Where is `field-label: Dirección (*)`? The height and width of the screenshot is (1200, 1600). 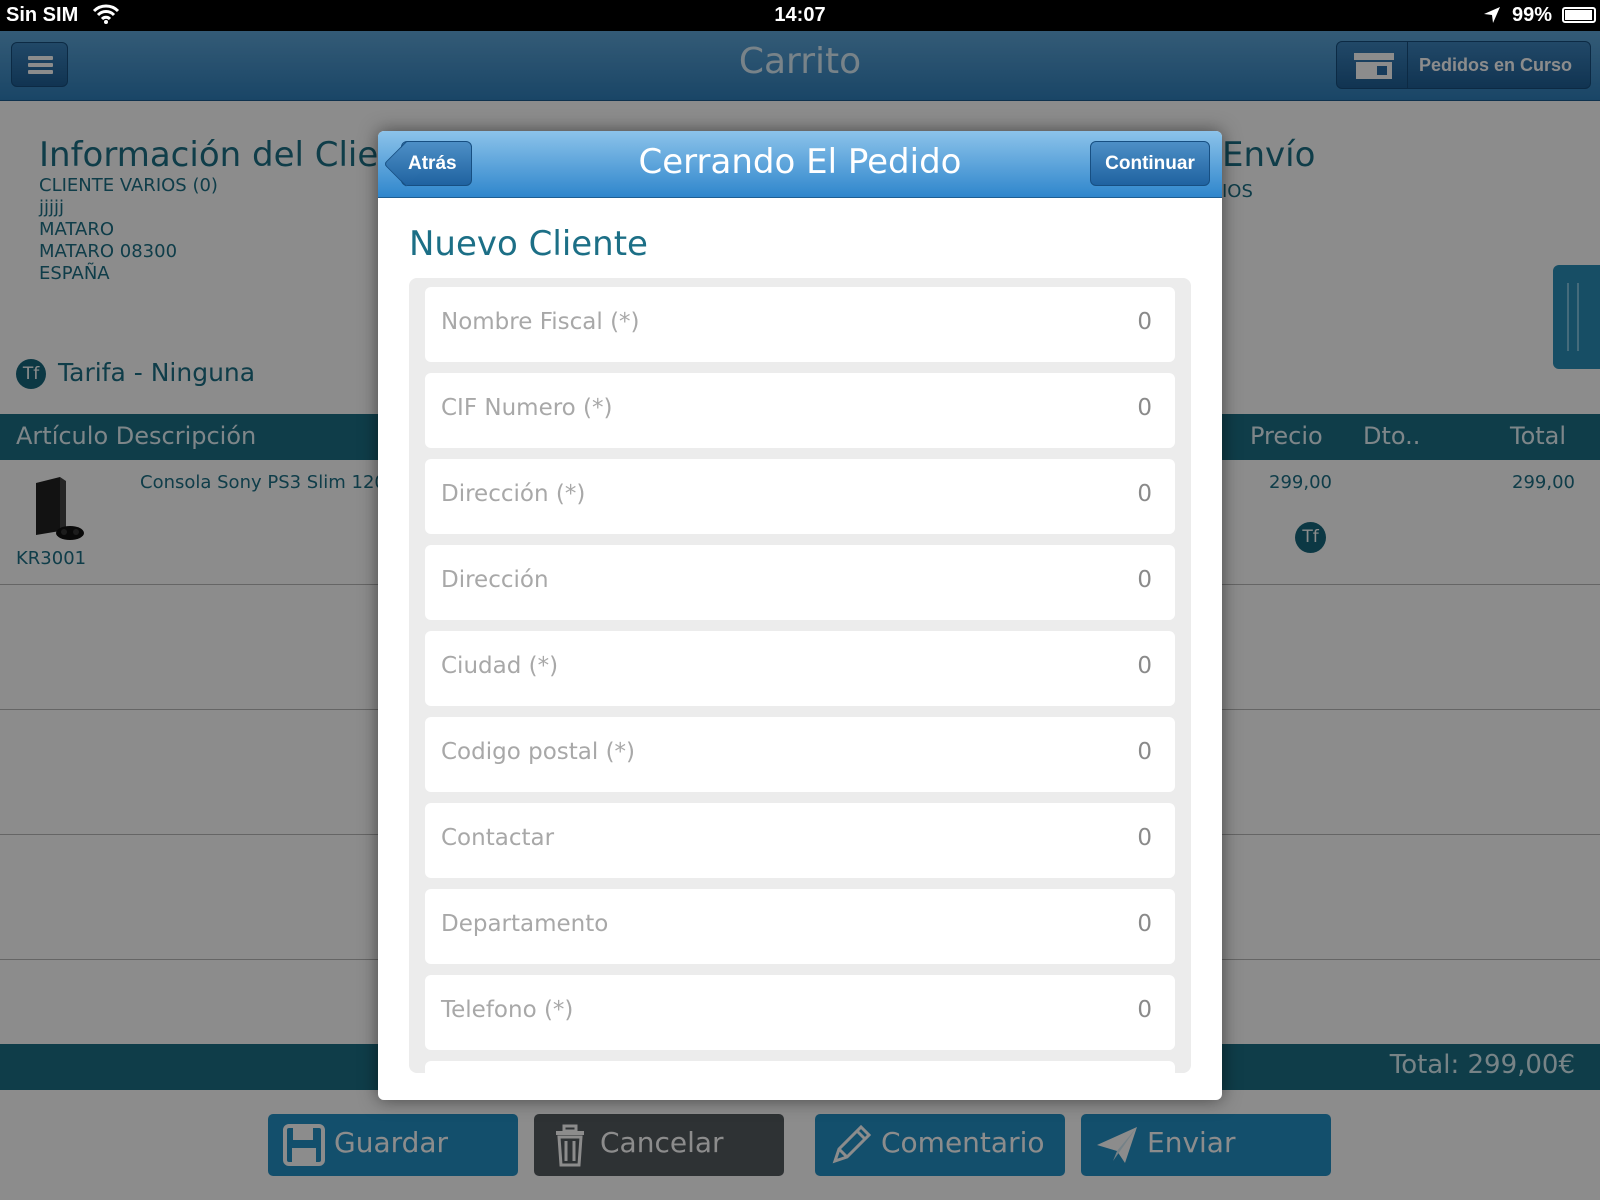 field-label: Dirección (*) is located at coordinates (513, 494).